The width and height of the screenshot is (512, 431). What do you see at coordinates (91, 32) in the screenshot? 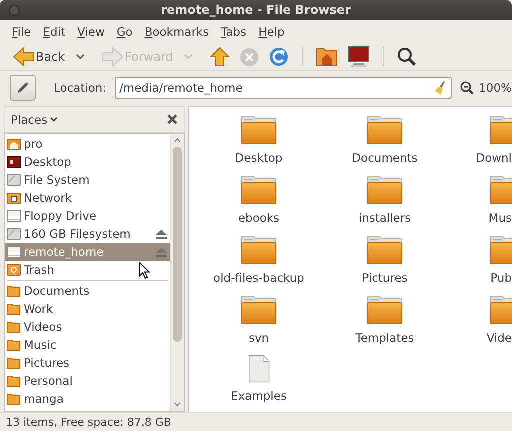
I see `menu-item: View` at bounding box center [91, 32].